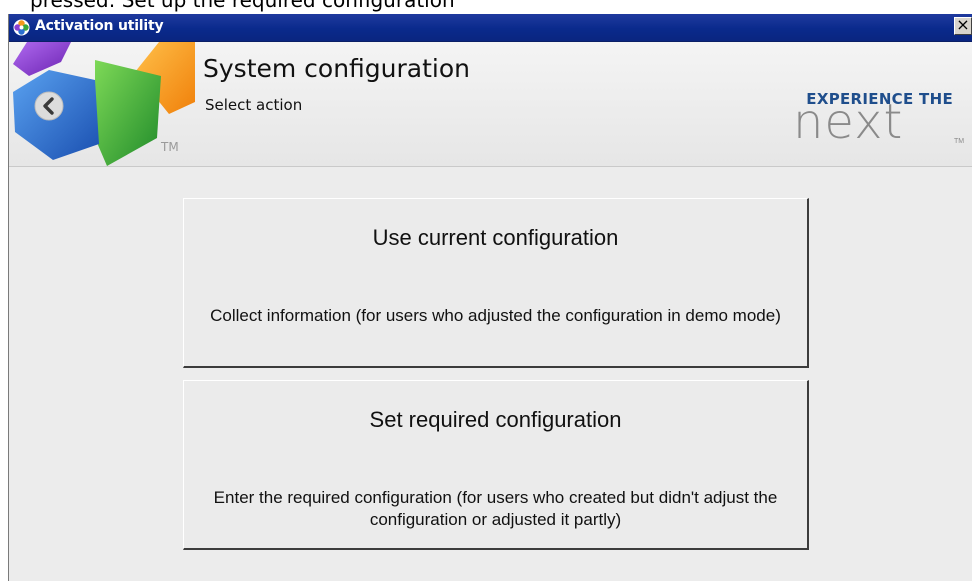 The height and width of the screenshot is (581, 972). What do you see at coordinates (337, 68) in the screenshot?
I see `page-title: System configuration` at bounding box center [337, 68].